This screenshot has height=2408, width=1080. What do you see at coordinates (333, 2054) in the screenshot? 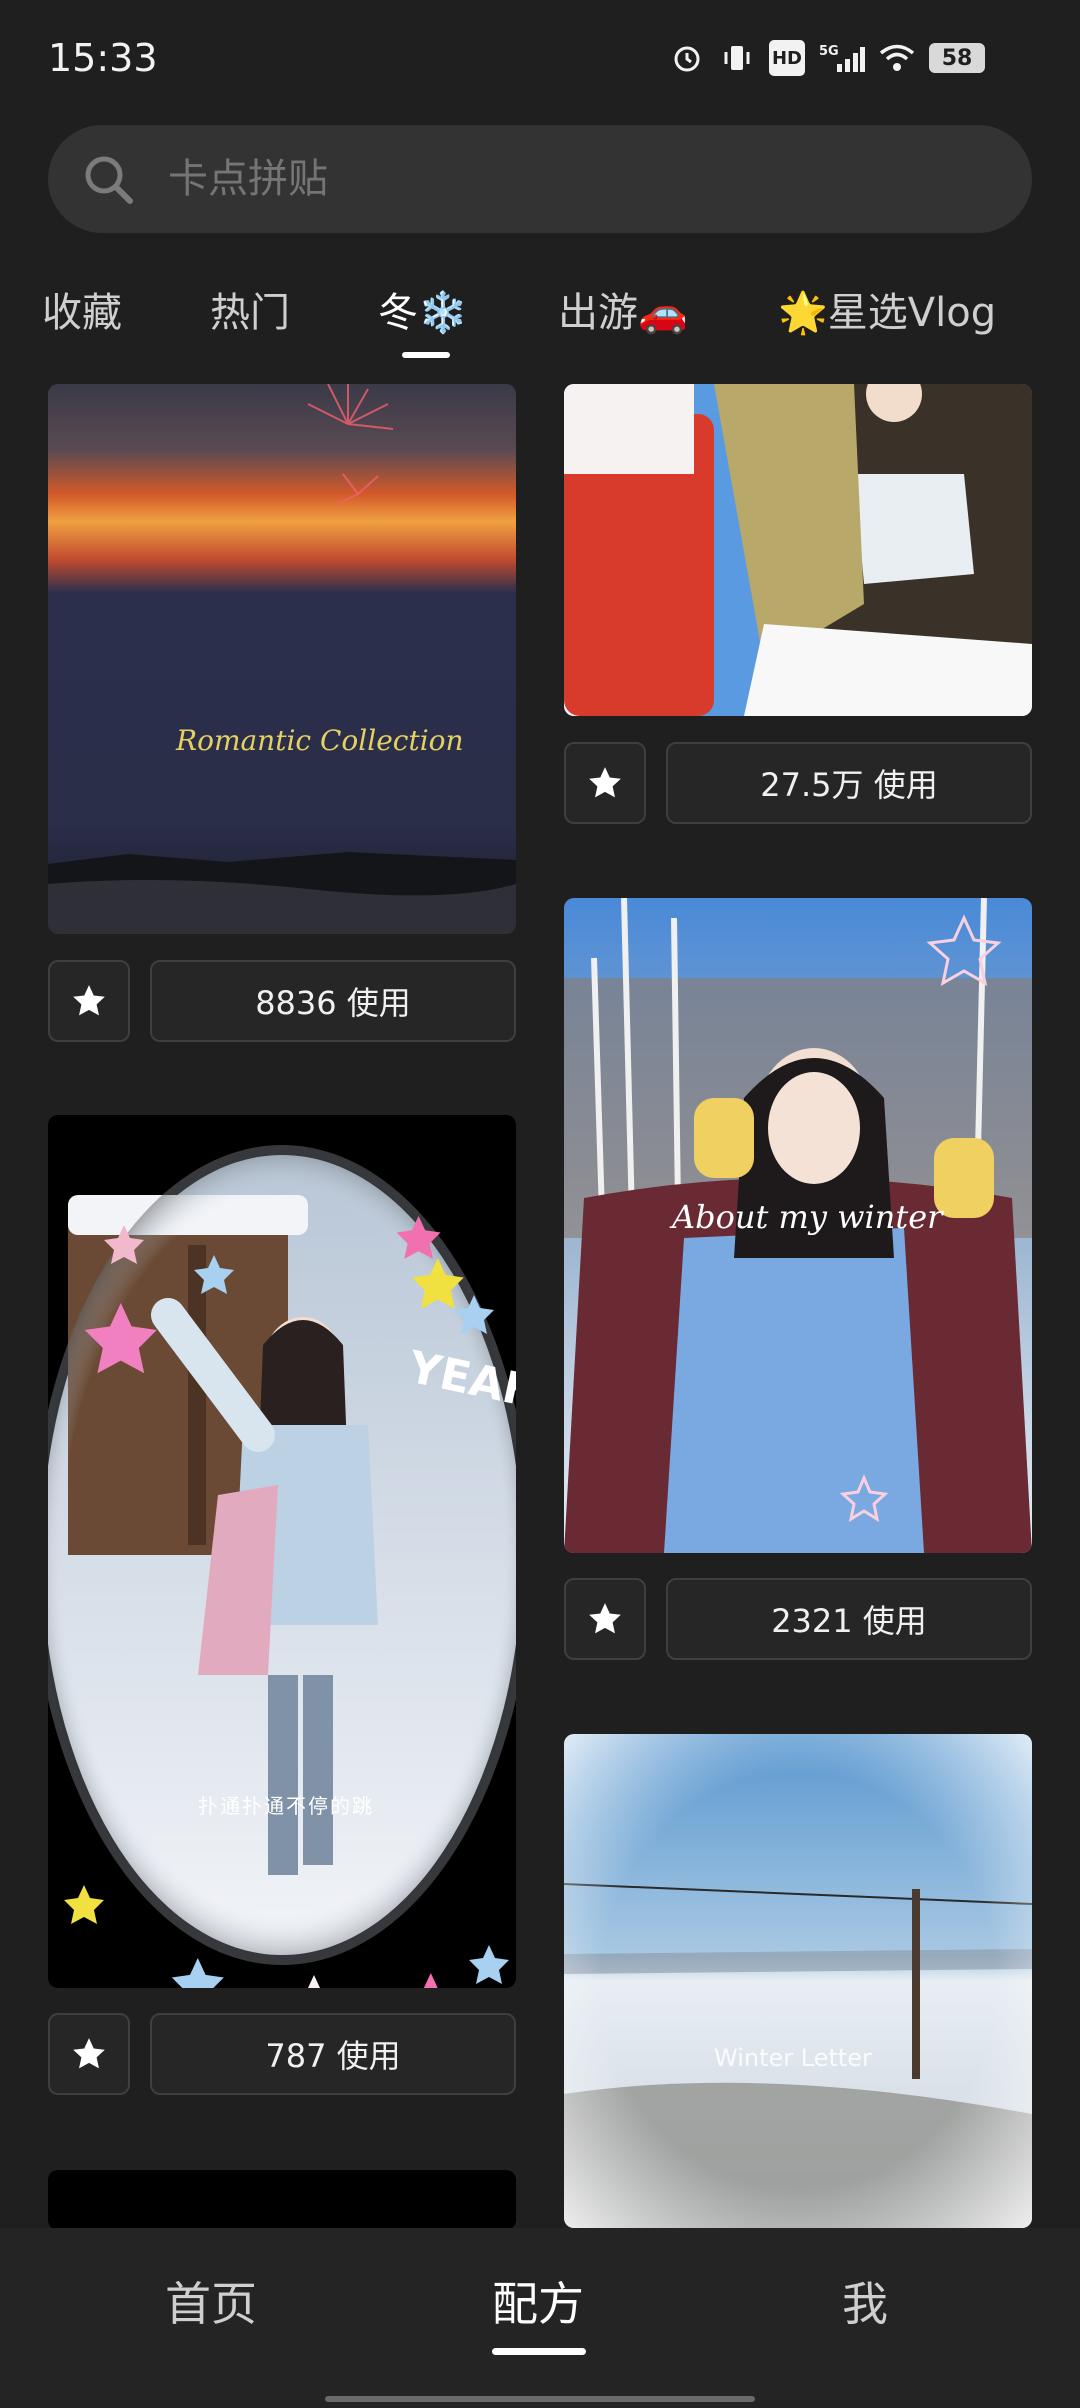
I see `use-template-button: 787 使用` at bounding box center [333, 2054].